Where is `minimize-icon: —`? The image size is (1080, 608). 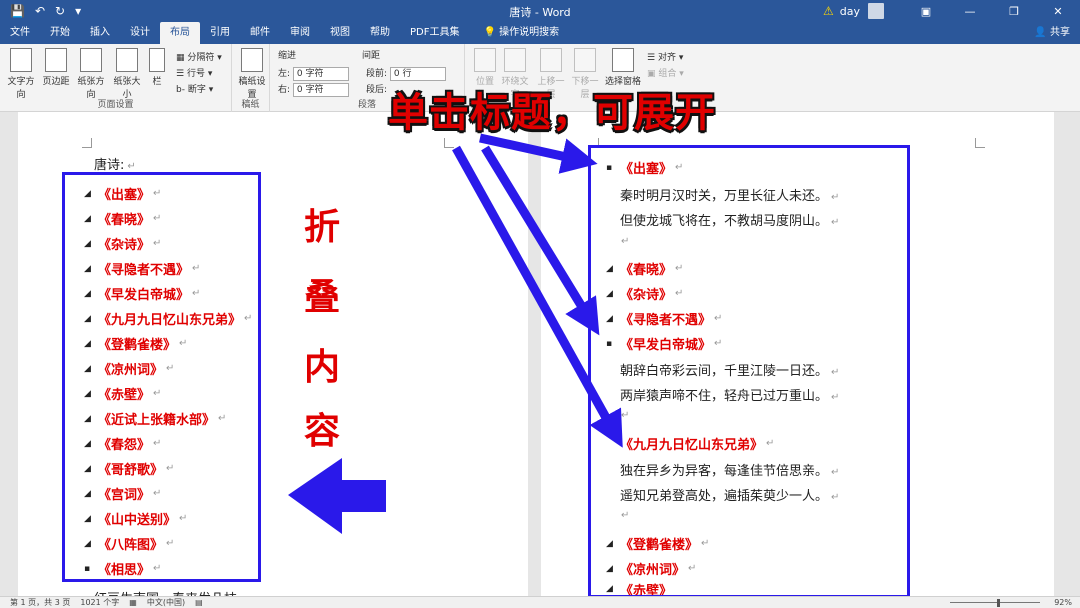 minimize-icon: — is located at coordinates (970, 11).